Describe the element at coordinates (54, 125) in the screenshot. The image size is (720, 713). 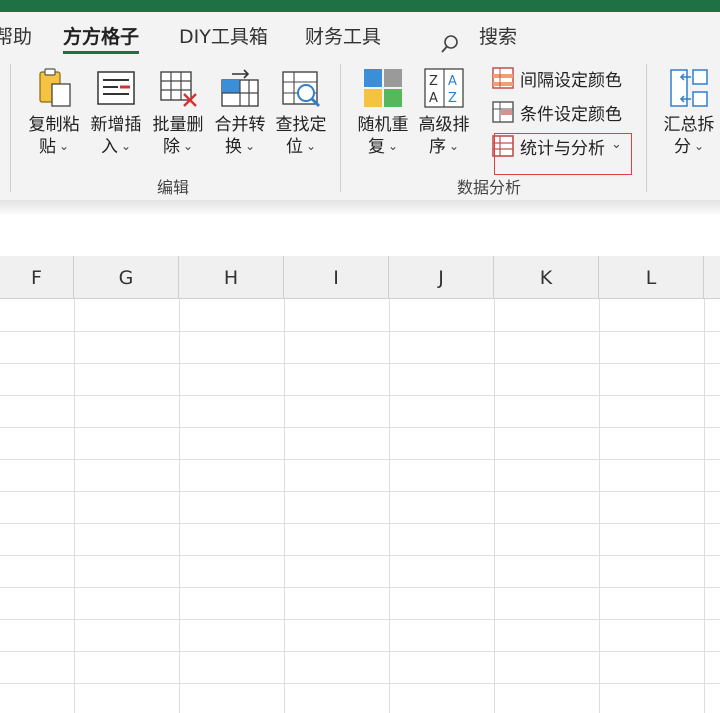
I see `copy-paste-label: 复制粘` at that location.